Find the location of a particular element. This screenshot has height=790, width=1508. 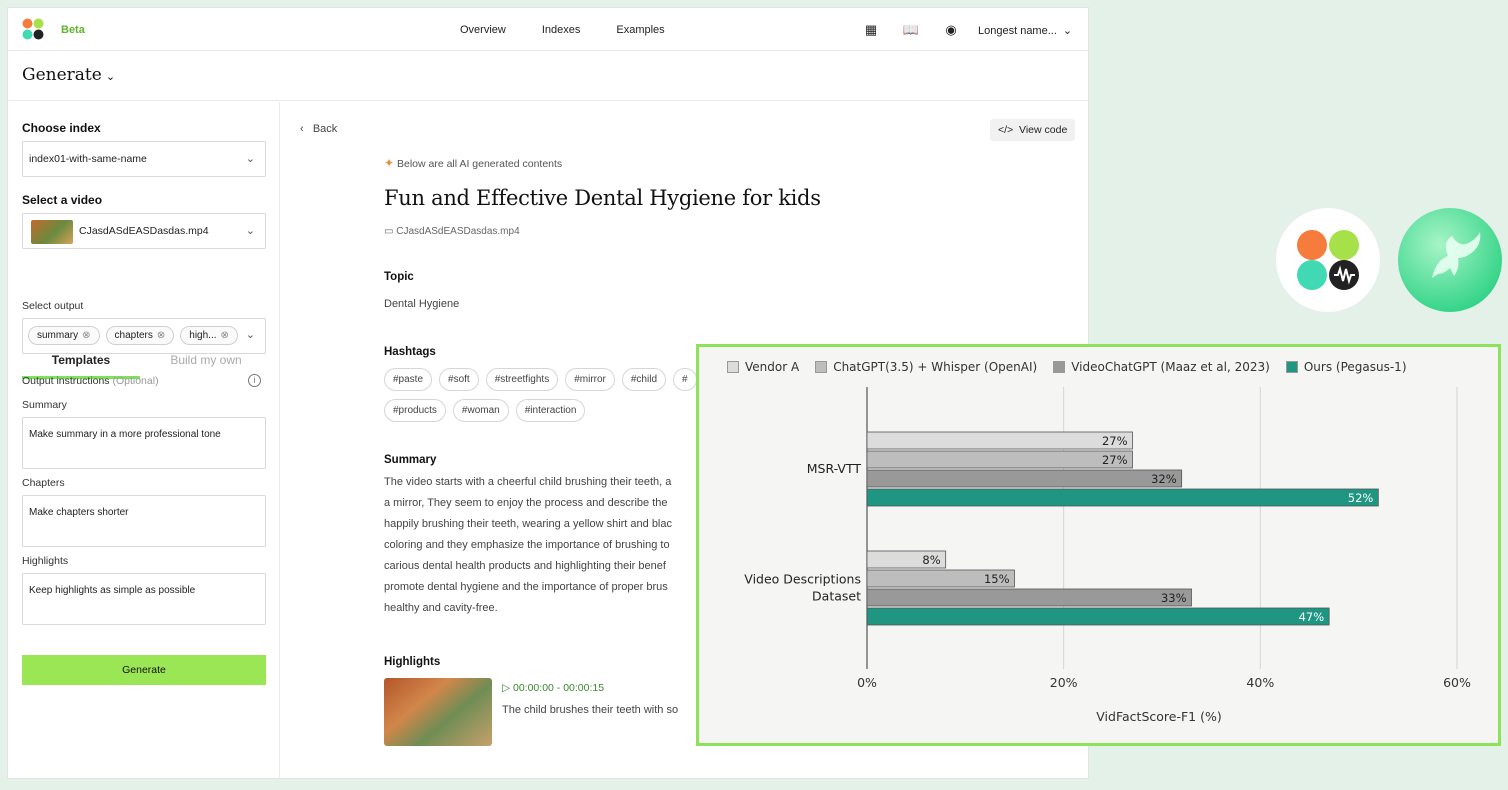

highlights-instructions-field: Keep highlights as simple as possible is located at coordinates (144, 599).